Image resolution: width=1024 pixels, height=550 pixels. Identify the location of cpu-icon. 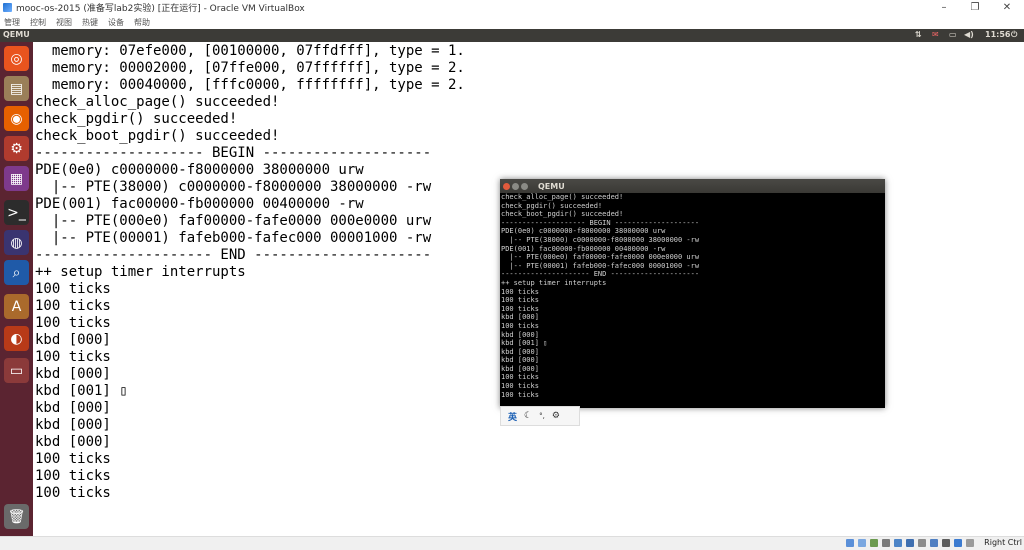
(934, 543).